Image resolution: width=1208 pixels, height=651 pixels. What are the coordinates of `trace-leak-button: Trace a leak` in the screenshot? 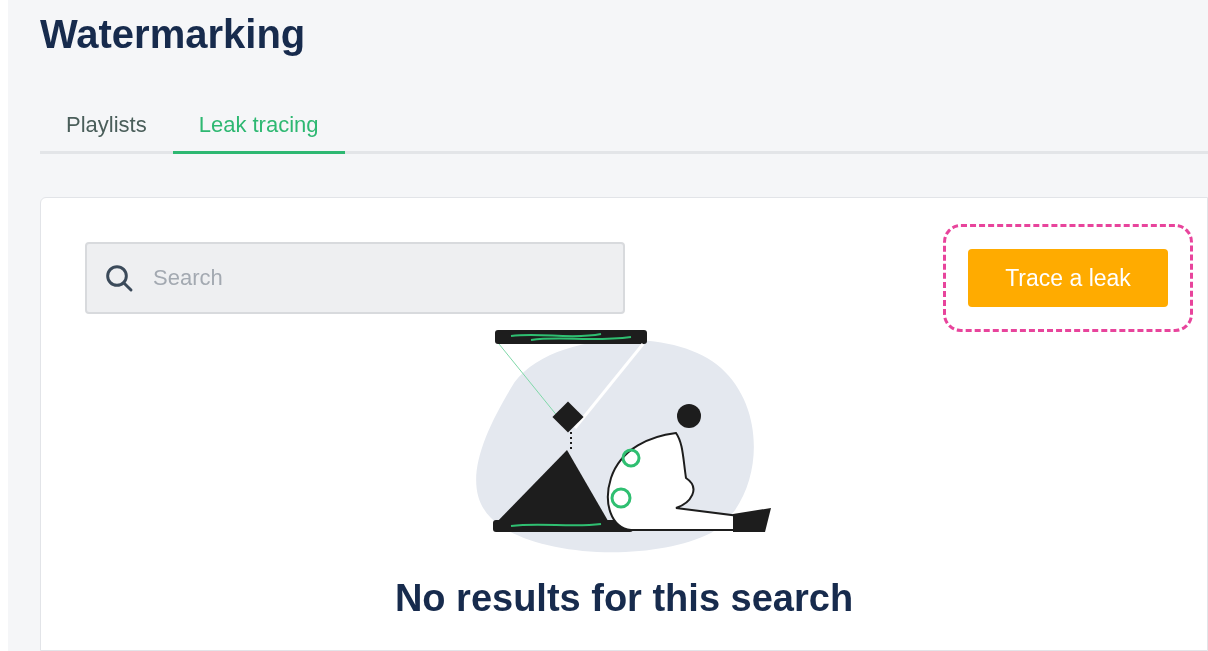 It's located at (1068, 278).